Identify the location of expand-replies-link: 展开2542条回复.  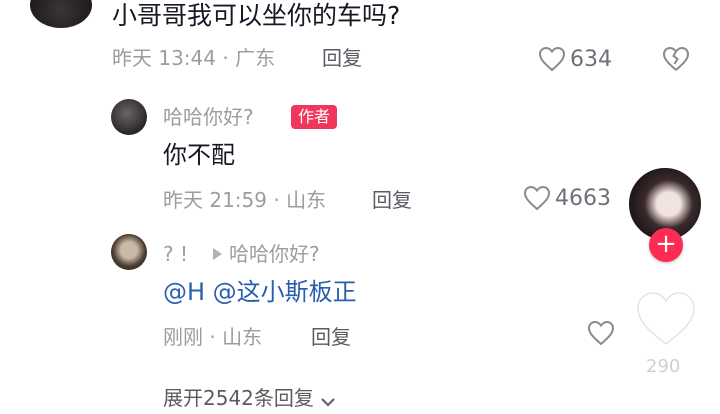
(249, 399).